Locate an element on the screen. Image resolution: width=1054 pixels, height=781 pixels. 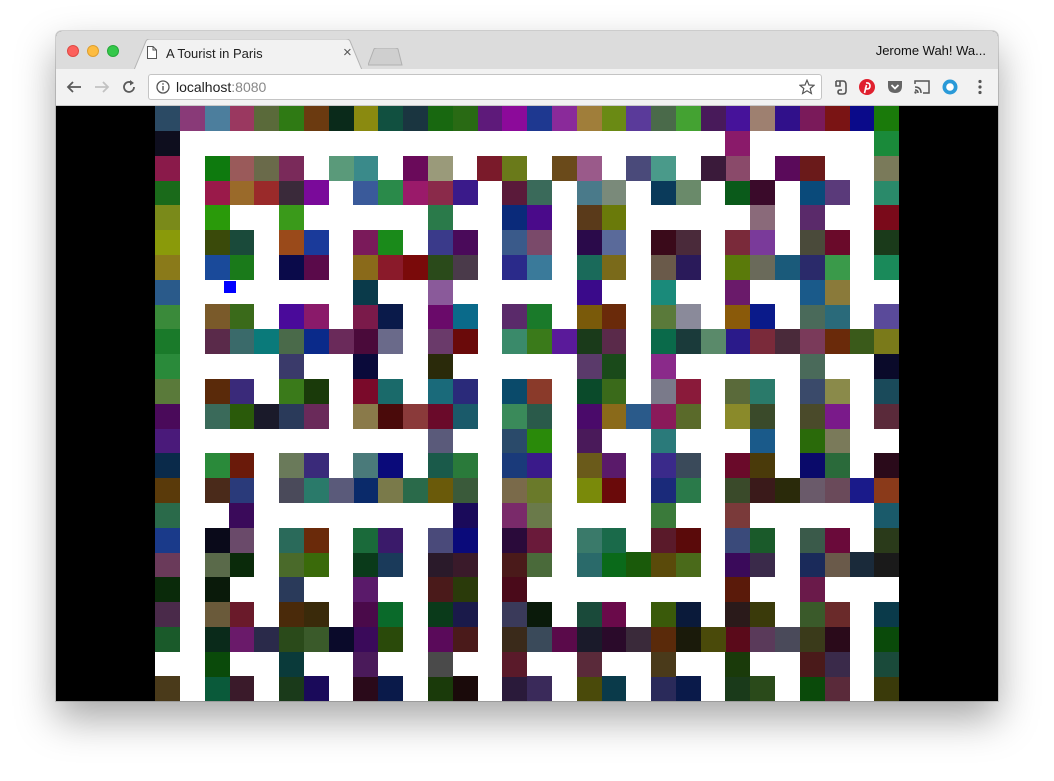
forward-icon is located at coordinates (102, 87).